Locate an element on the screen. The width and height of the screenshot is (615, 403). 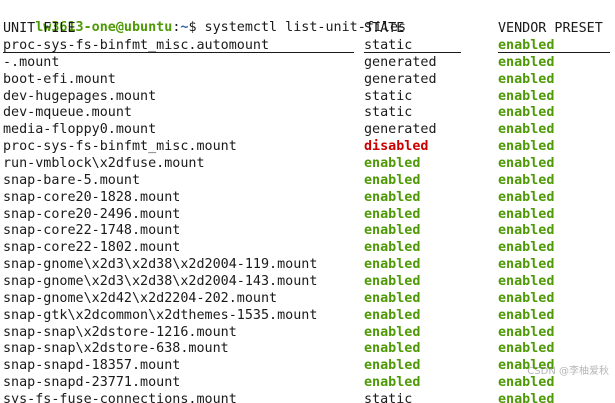
unit-file-name: sys-fs-fuse-connections.mount is located at coordinates (120, 397).